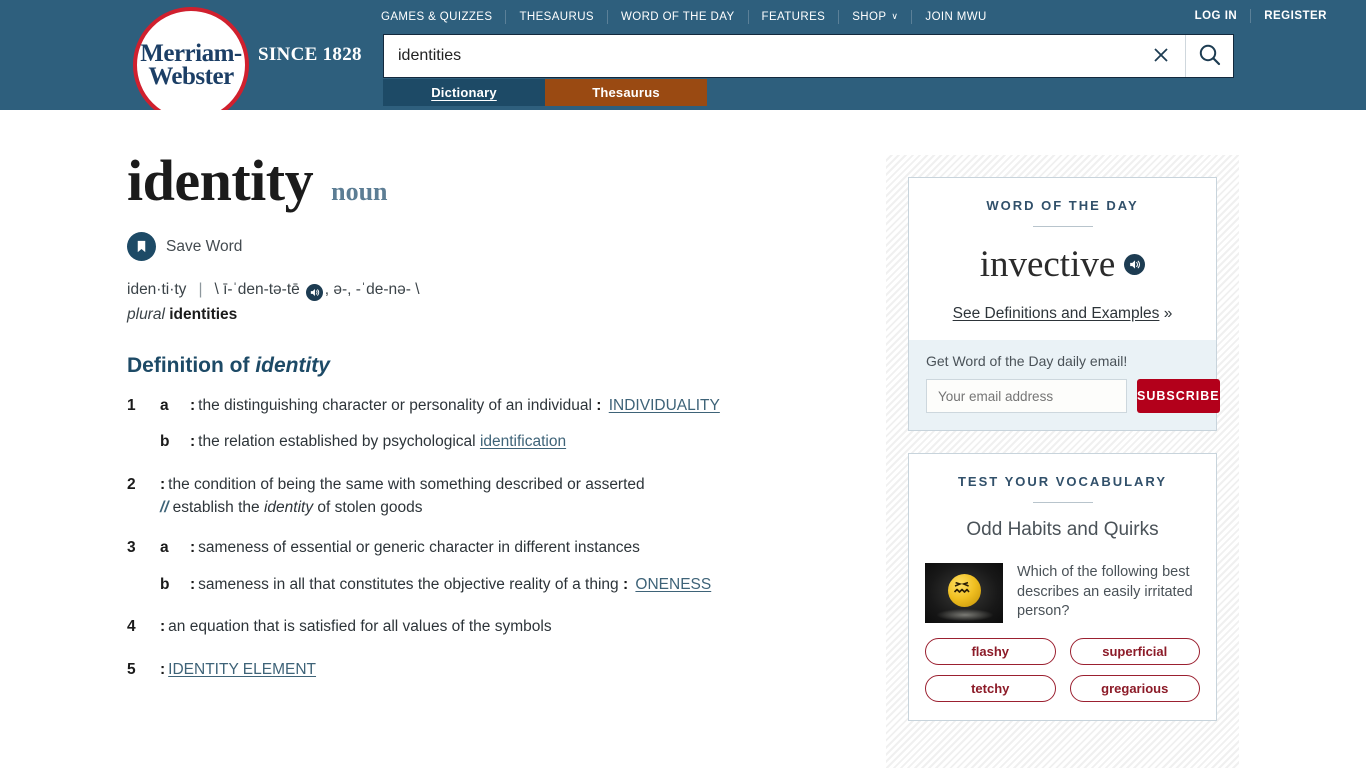 This screenshot has width=1366, height=768. What do you see at coordinates (1216, 16) in the screenshot?
I see `login-link: LOG IN` at bounding box center [1216, 16].